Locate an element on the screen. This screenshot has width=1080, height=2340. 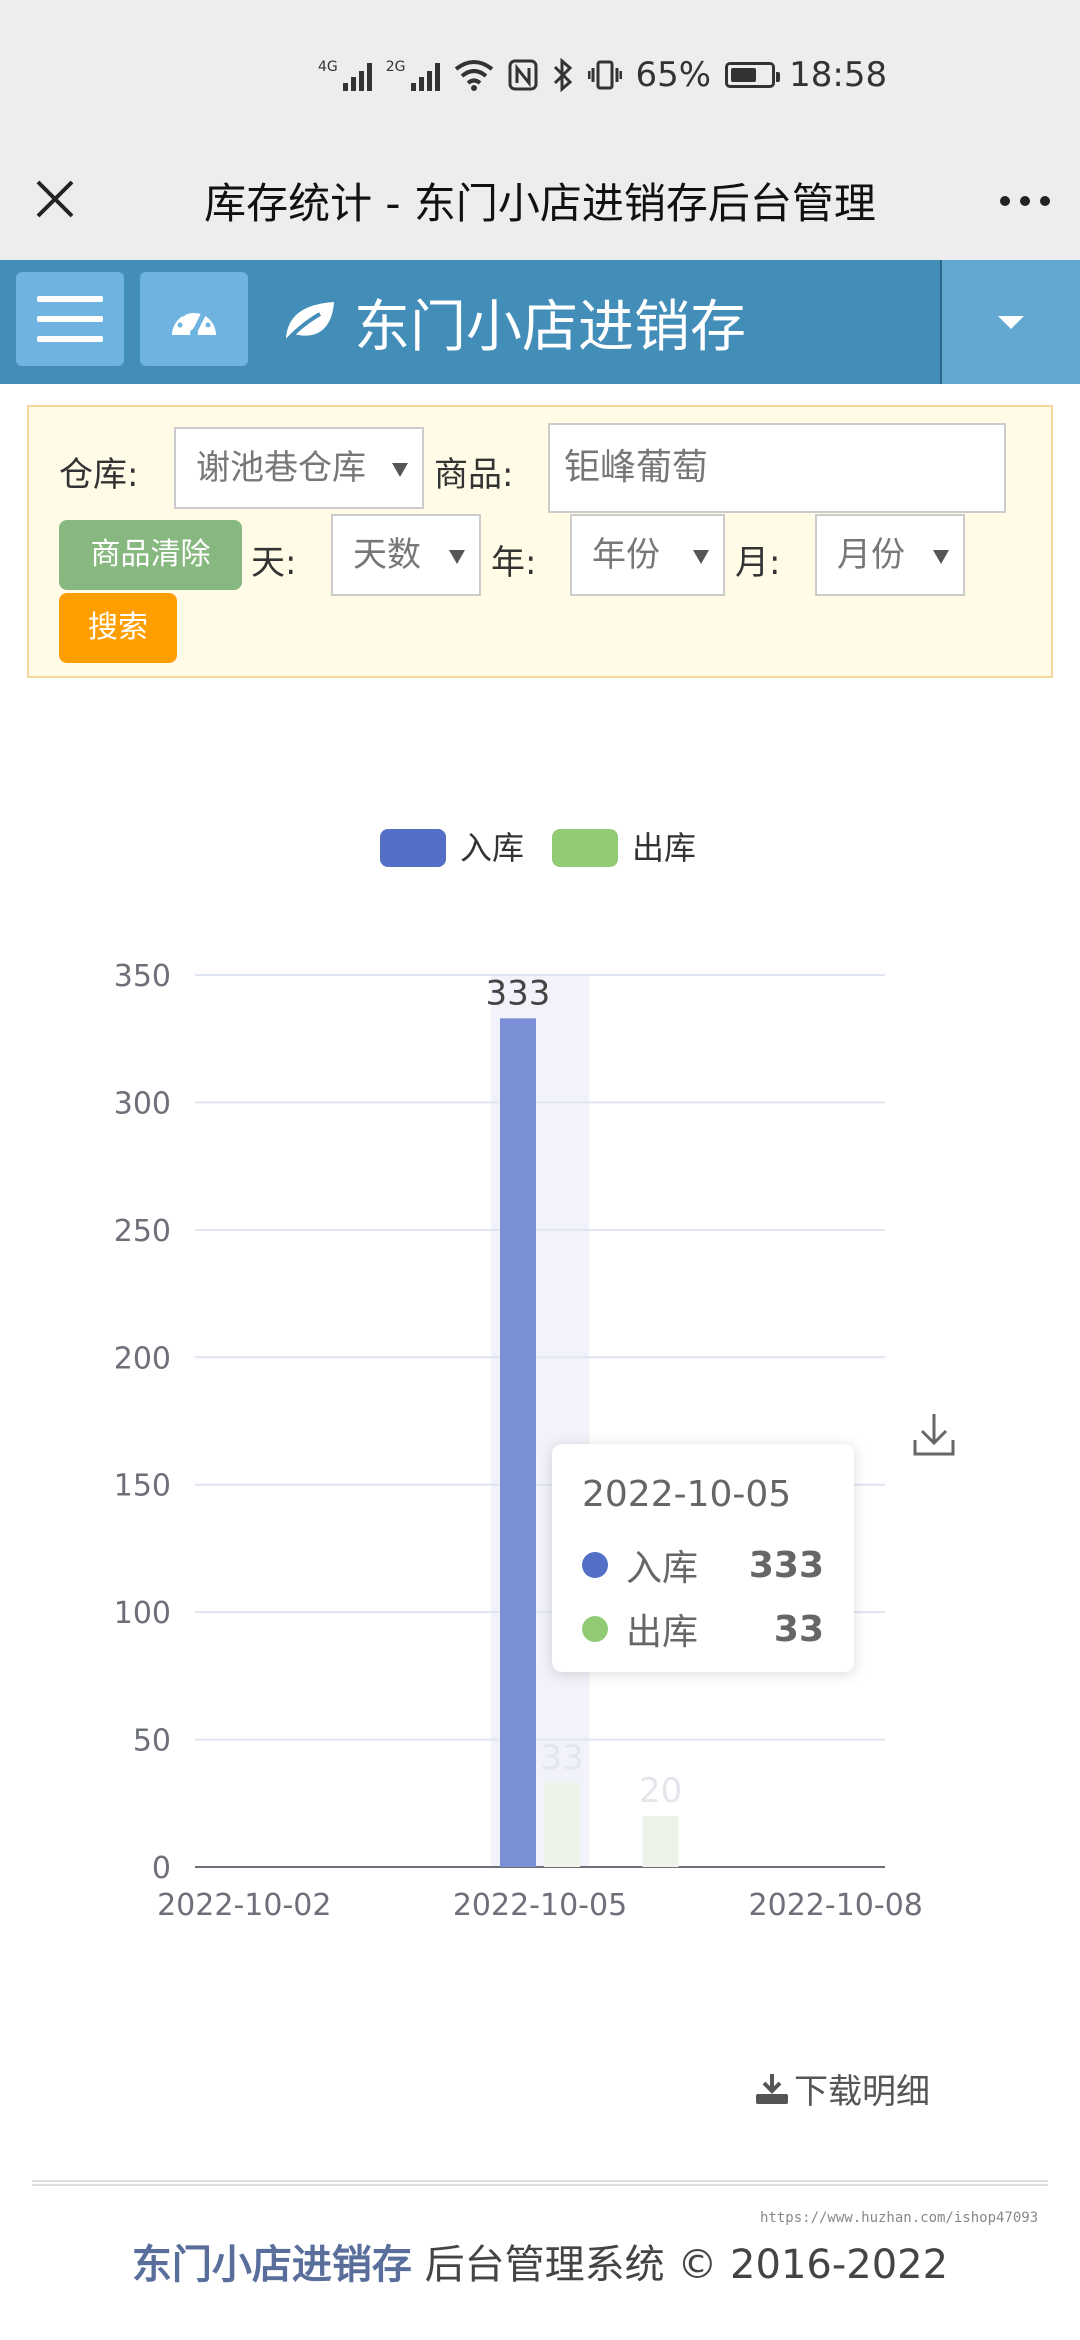
year-label: 年: is located at coordinates (514, 563).